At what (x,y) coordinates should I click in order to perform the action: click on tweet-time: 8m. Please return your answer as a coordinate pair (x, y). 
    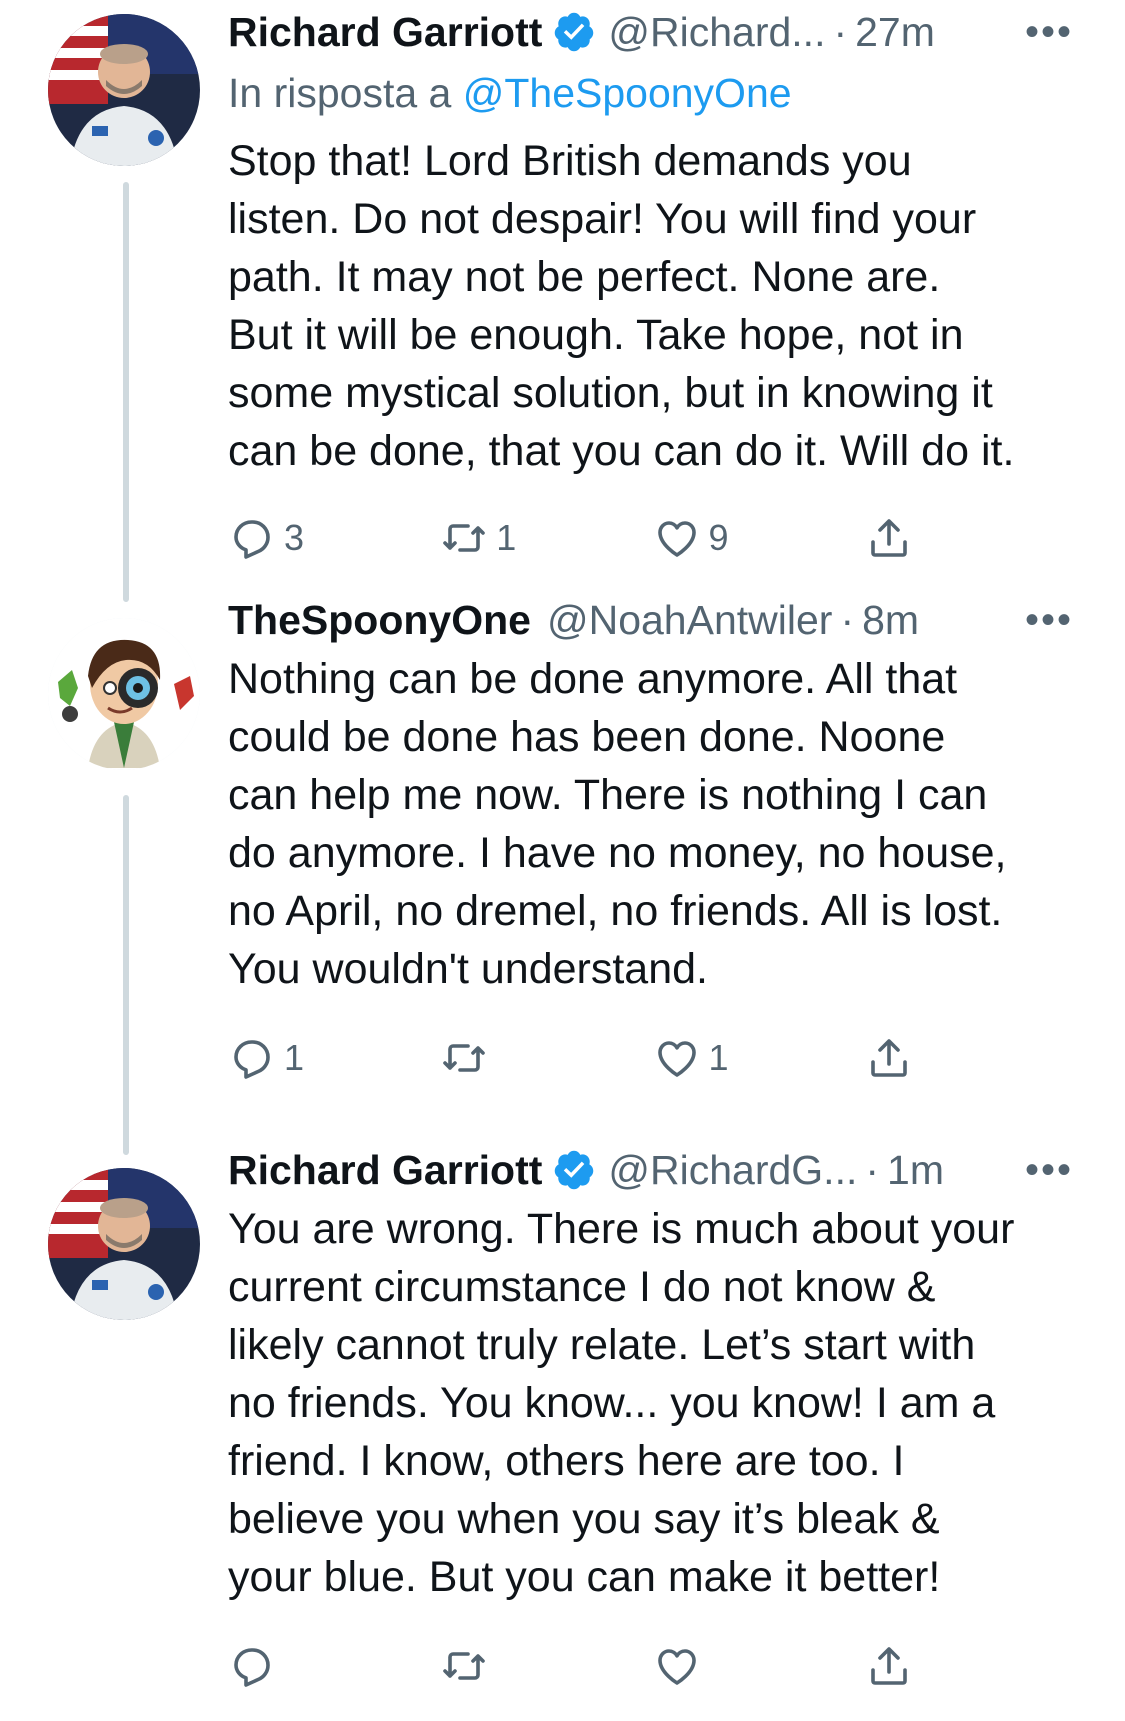
    Looking at the image, I should click on (890, 620).